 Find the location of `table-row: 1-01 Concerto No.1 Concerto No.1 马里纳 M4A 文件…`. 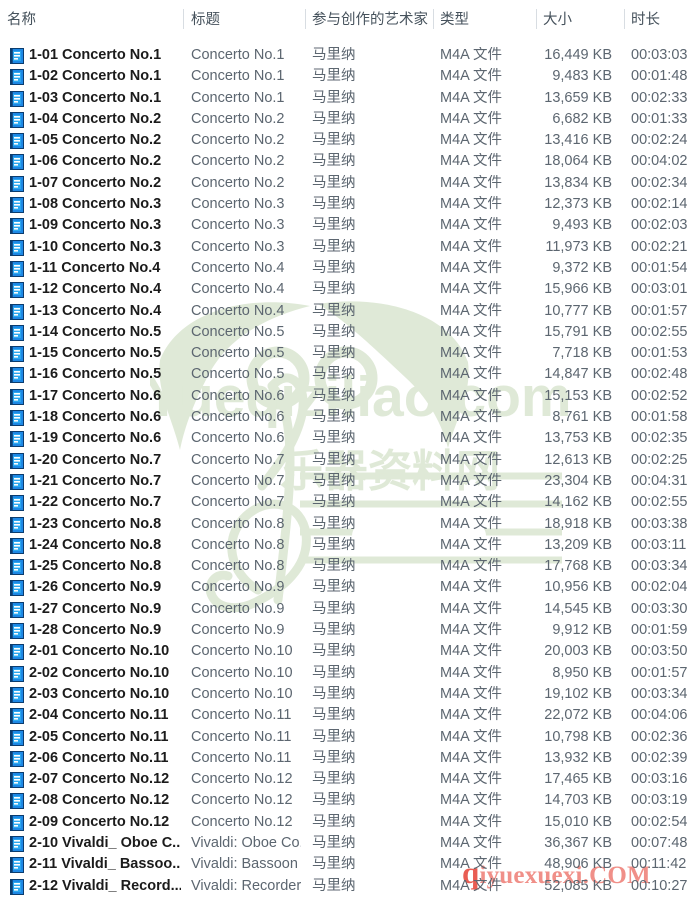

table-row: 1-01 Concerto No.1 Concerto No.1 马里纳 M4A 文件… is located at coordinates (350, 55).